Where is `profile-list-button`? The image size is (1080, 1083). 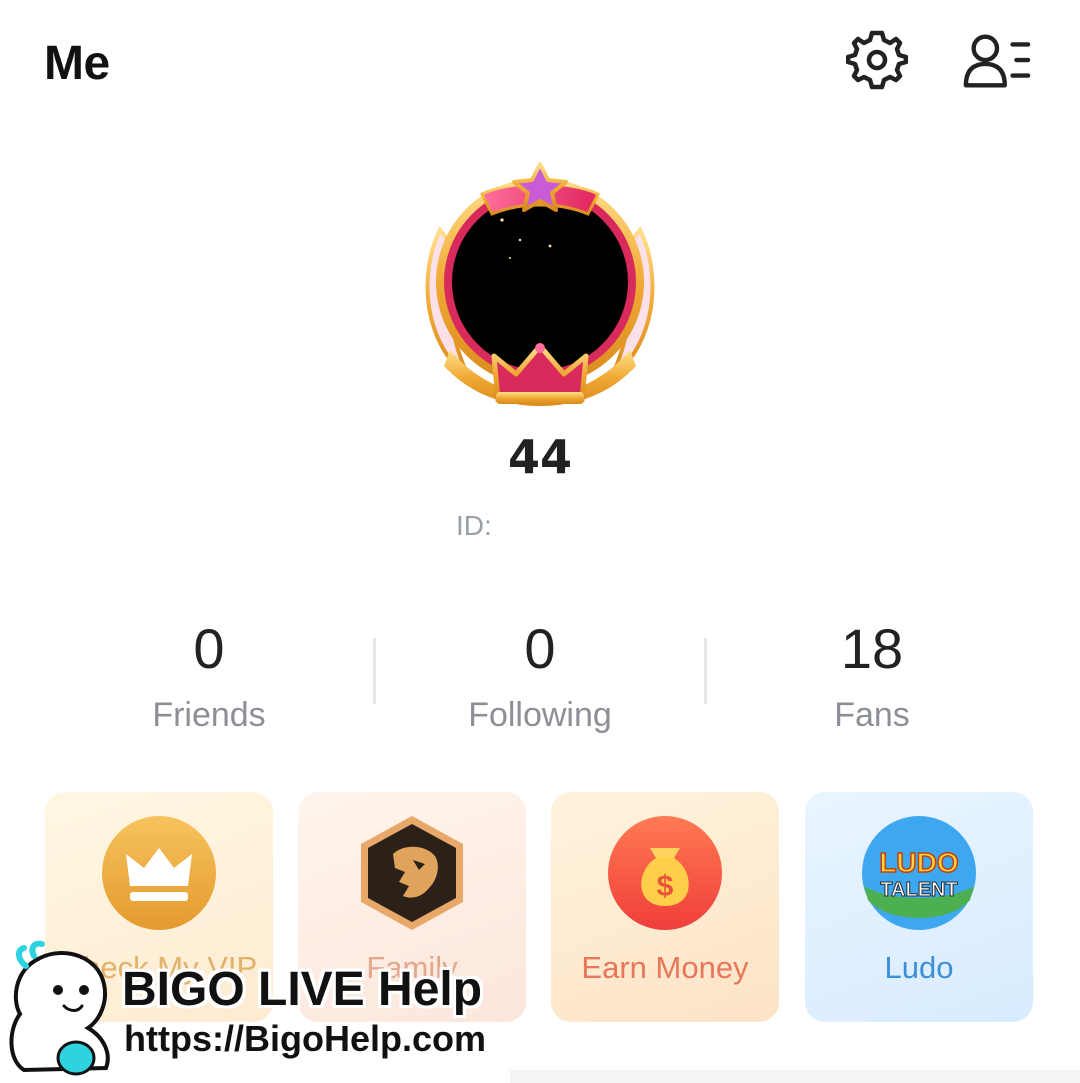
profile-list-button is located at coordinates (997, 60).